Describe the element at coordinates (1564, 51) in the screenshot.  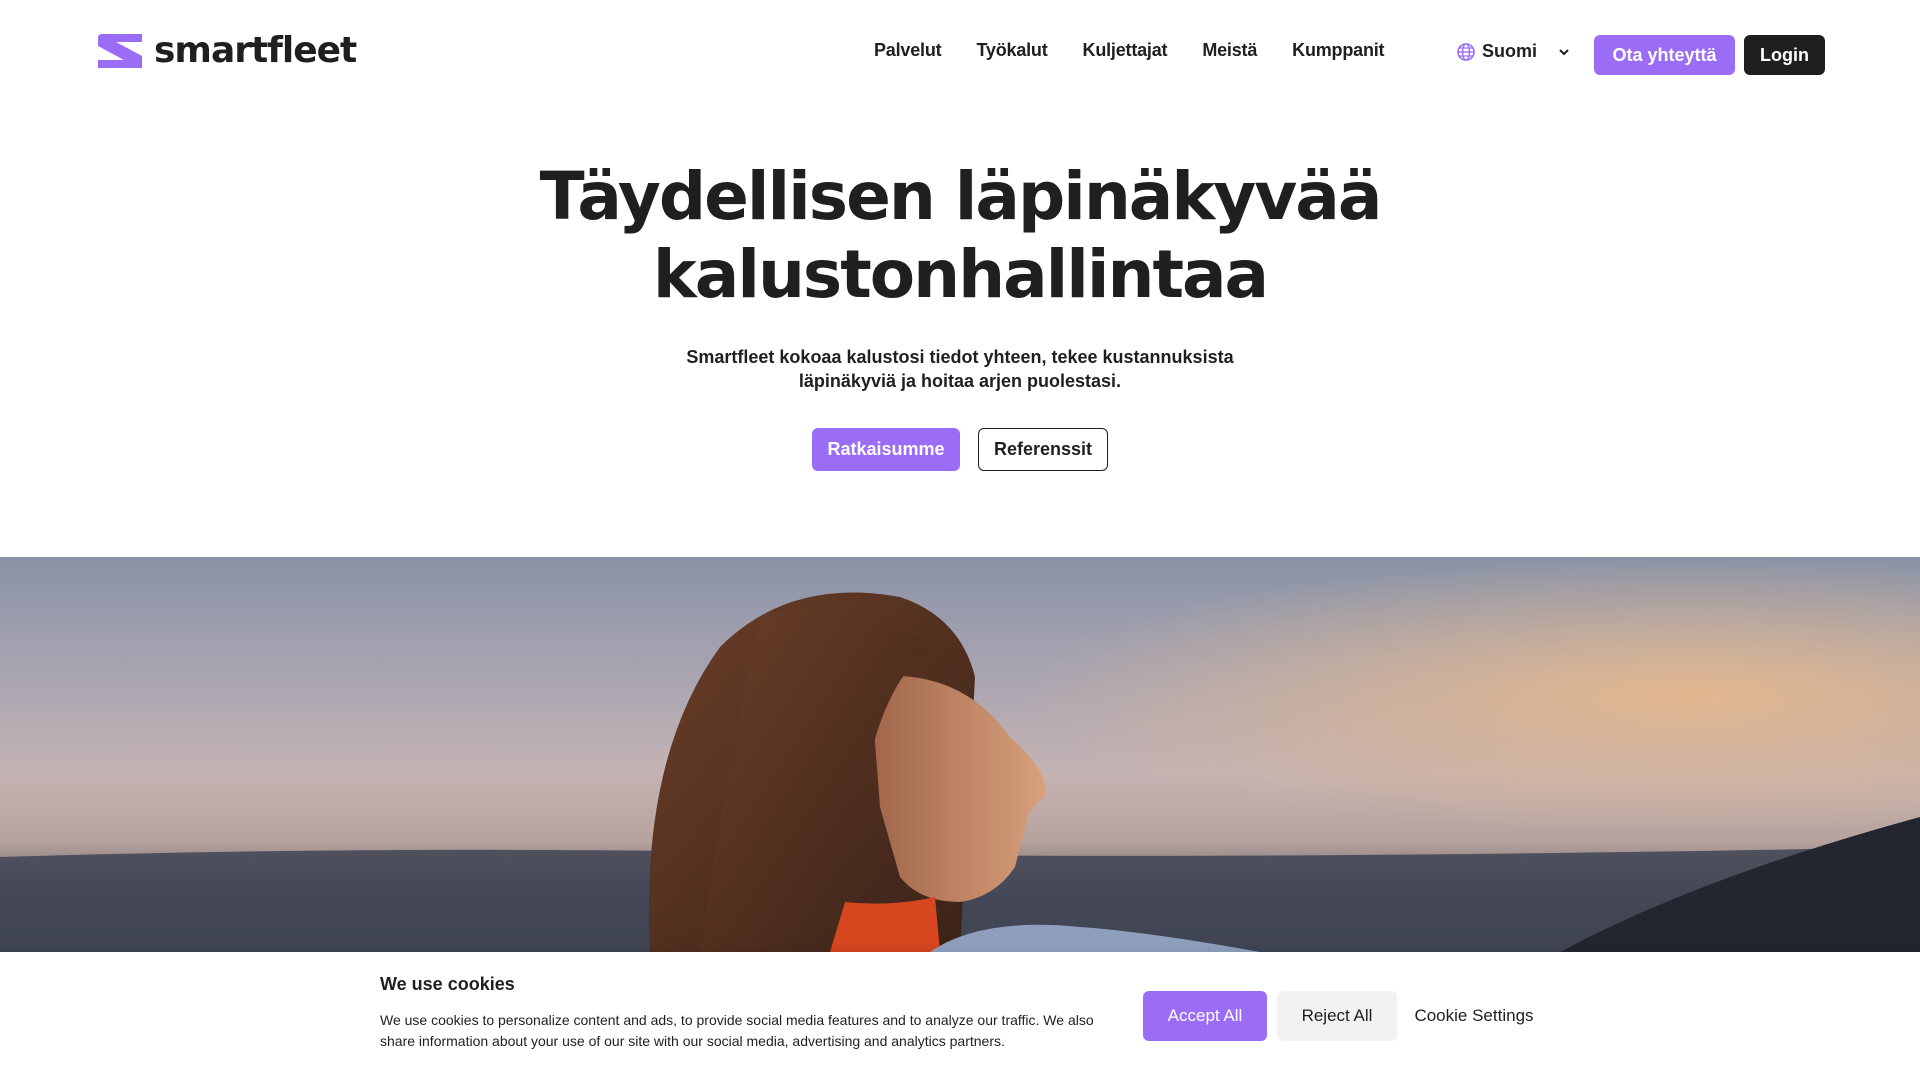
I see `chevron-down-icon` at that location.